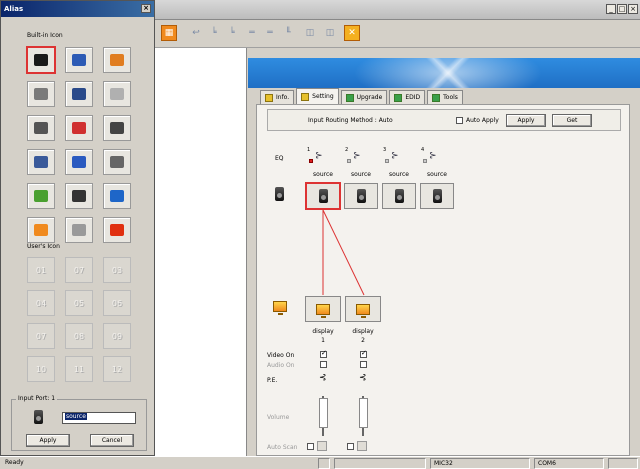 The image size is (640, 469). I want to click on arrow-left-toolbar-icon: ↩, so click(196, 33).